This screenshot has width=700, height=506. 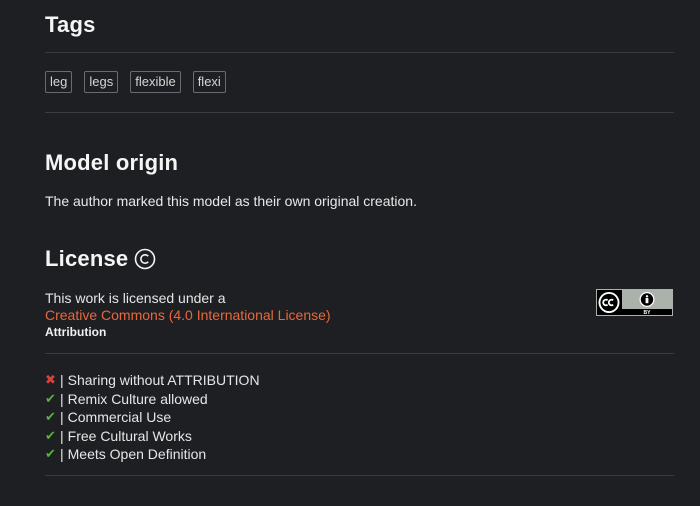 I want to click on permission-item: ✖ | Sharing without ATTRIBUTION, so click(x=152, y=380).